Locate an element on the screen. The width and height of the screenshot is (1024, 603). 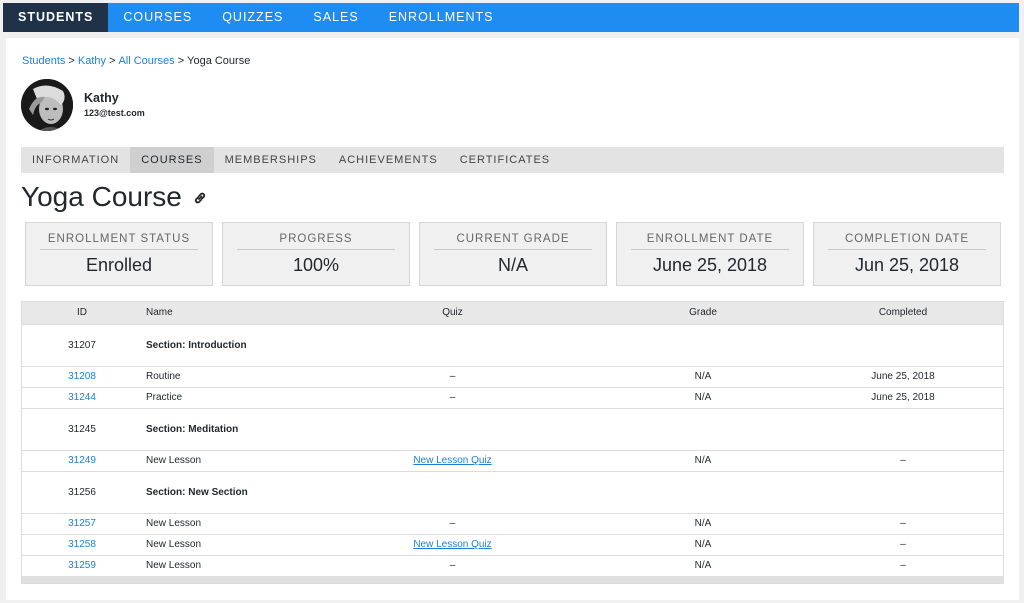
stat-completion-date: COMPLETION DATE Jun 25, 2018 is located at coordinates (907, 254).